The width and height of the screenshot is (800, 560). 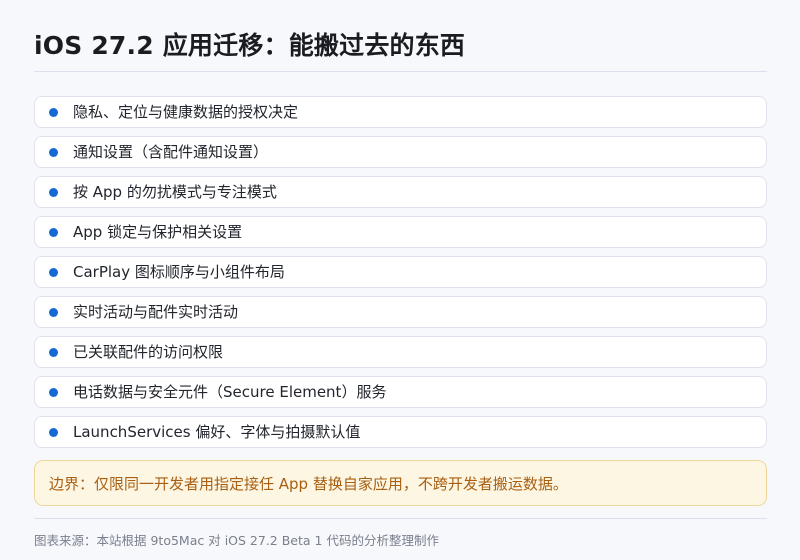 I want to click on list-item: 按 App 的勿扰模式与专注模式, so click(x=400, y=192).